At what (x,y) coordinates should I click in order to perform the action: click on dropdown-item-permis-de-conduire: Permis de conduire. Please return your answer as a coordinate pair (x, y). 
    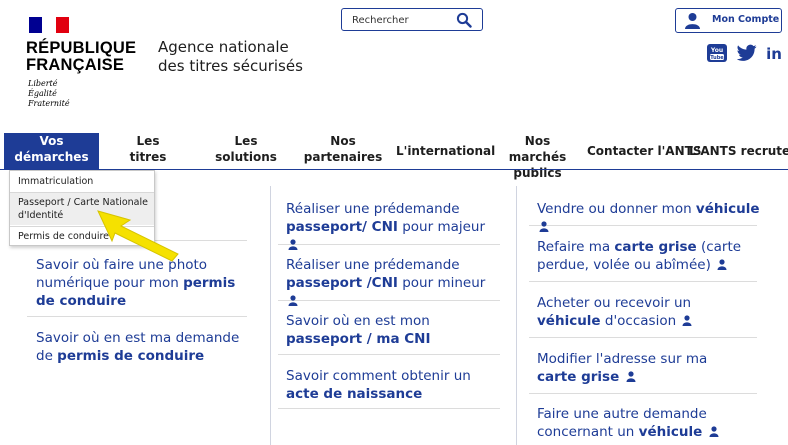
    Looking at the image, I should click on (82, 236).